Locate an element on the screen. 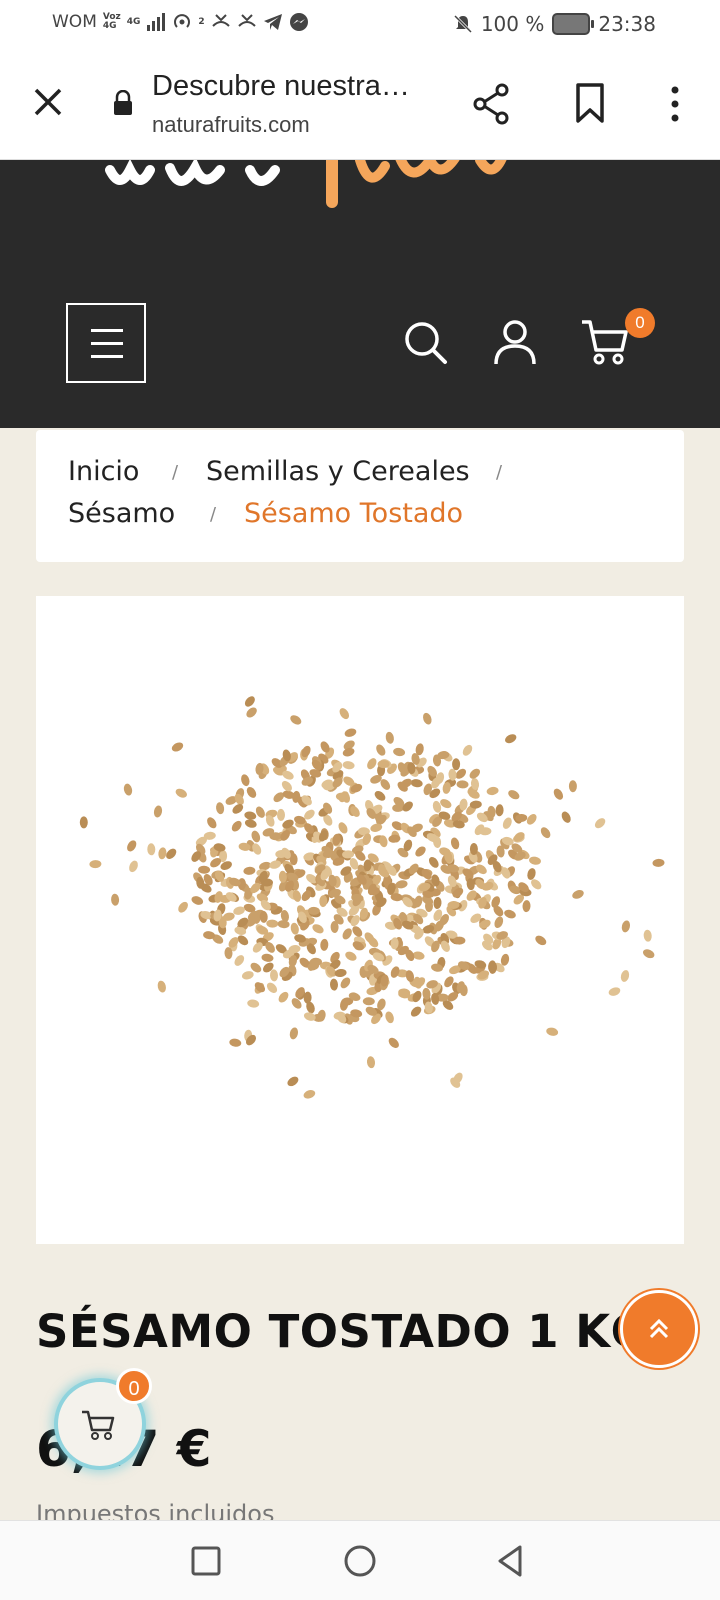 Image resolution: width=720 pixels, height=1600 pixels. recents-icon is located at coordinates (206, 1561).